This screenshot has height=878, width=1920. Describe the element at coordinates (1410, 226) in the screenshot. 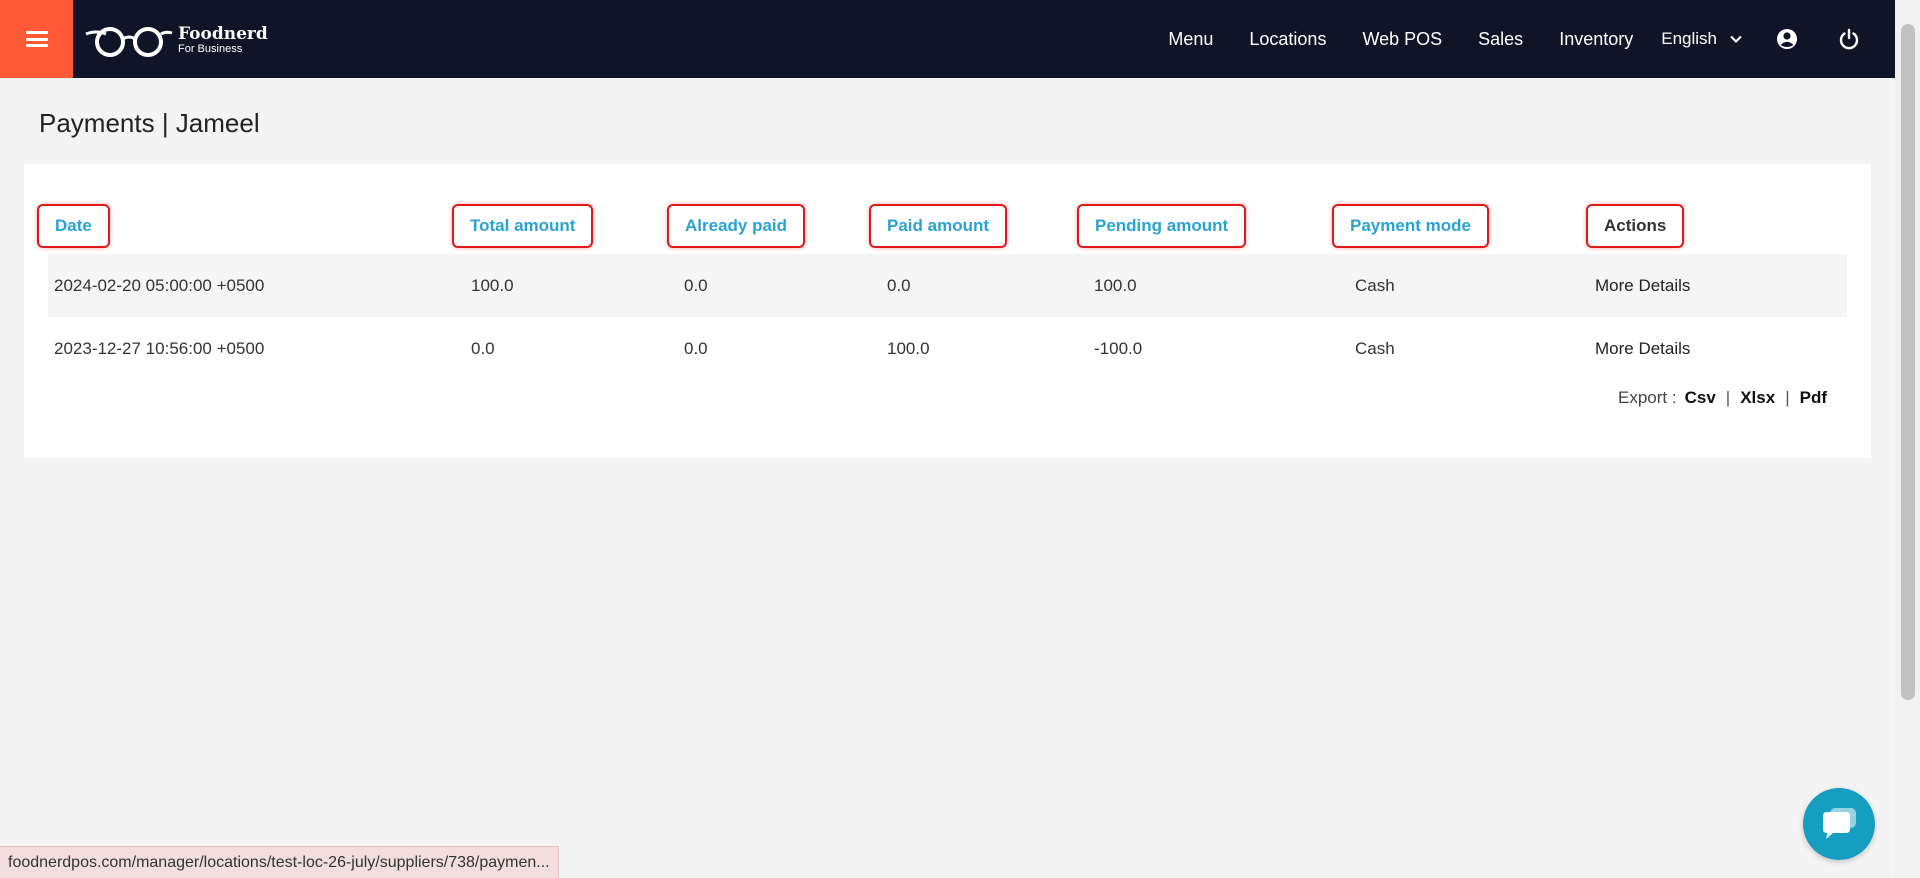

I see `column-header-payment-mode: Payment mode` at that location.